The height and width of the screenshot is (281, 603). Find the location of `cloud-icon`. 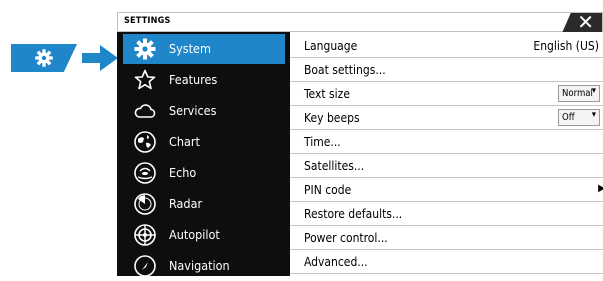

cloud-icon is located at coordinates (145, 111).